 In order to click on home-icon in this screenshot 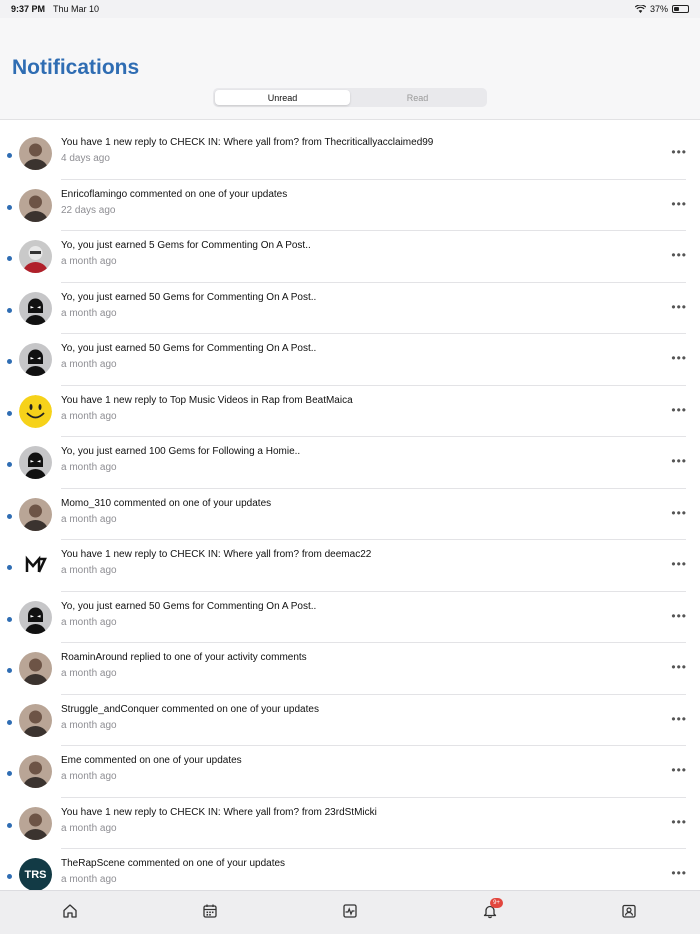, I will do `click(70, 911)`.